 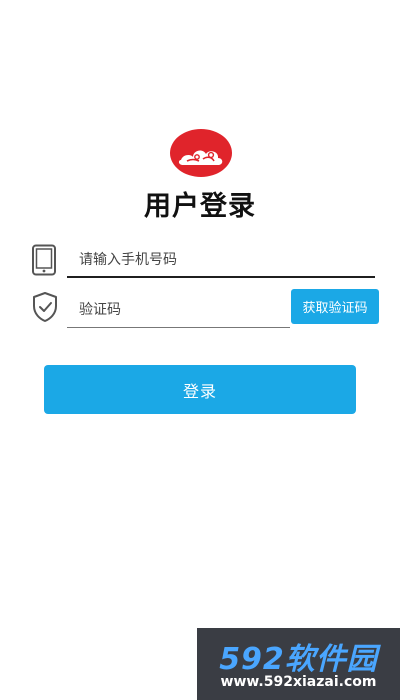 What do you see at coordinates (200, 389) in the screenshot?
I see `login-button: 登录` at bounding box center [200, 389].